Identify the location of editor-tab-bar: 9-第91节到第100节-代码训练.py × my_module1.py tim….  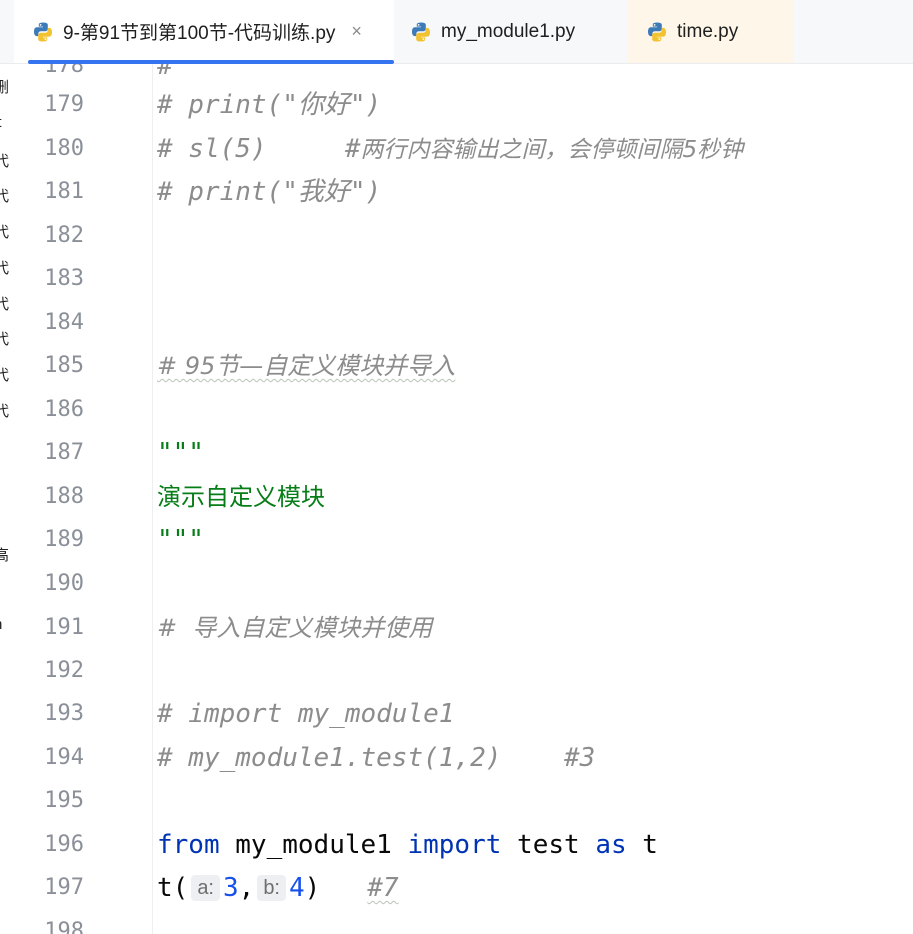
(456, 32).